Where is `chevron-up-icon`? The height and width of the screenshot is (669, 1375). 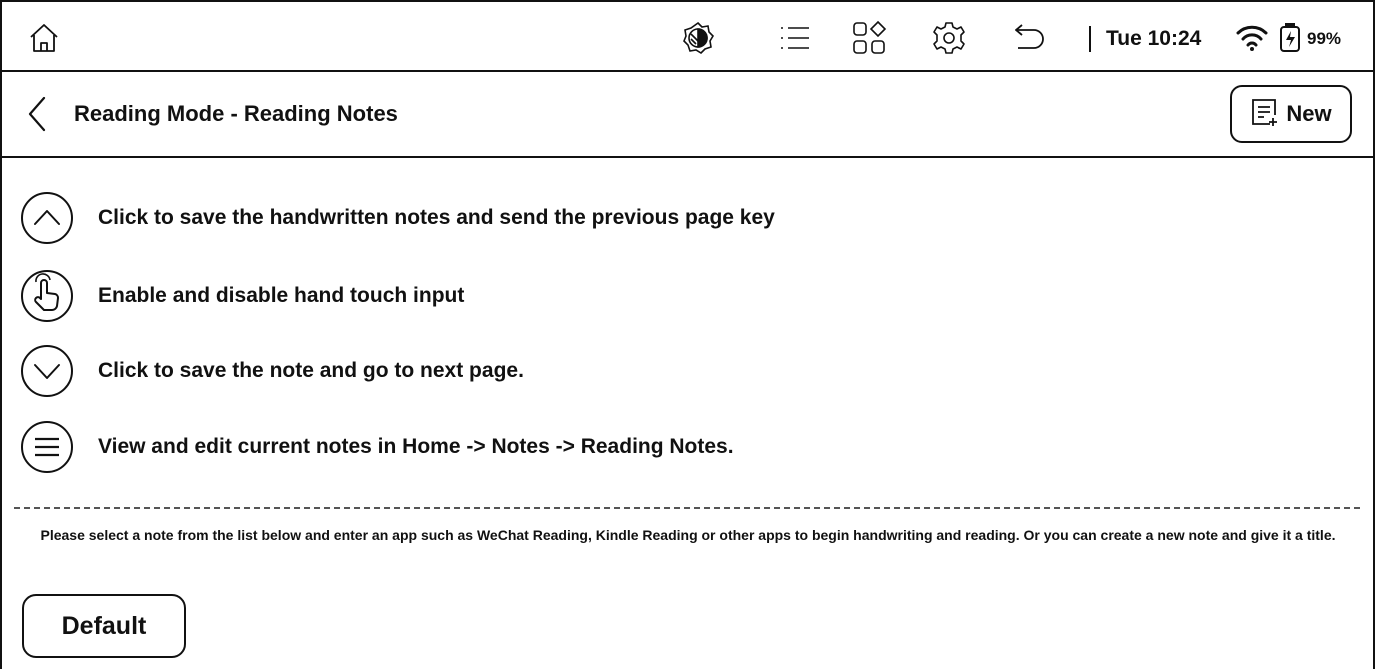 chevron-up-icon is located at coordinates (47, 218).